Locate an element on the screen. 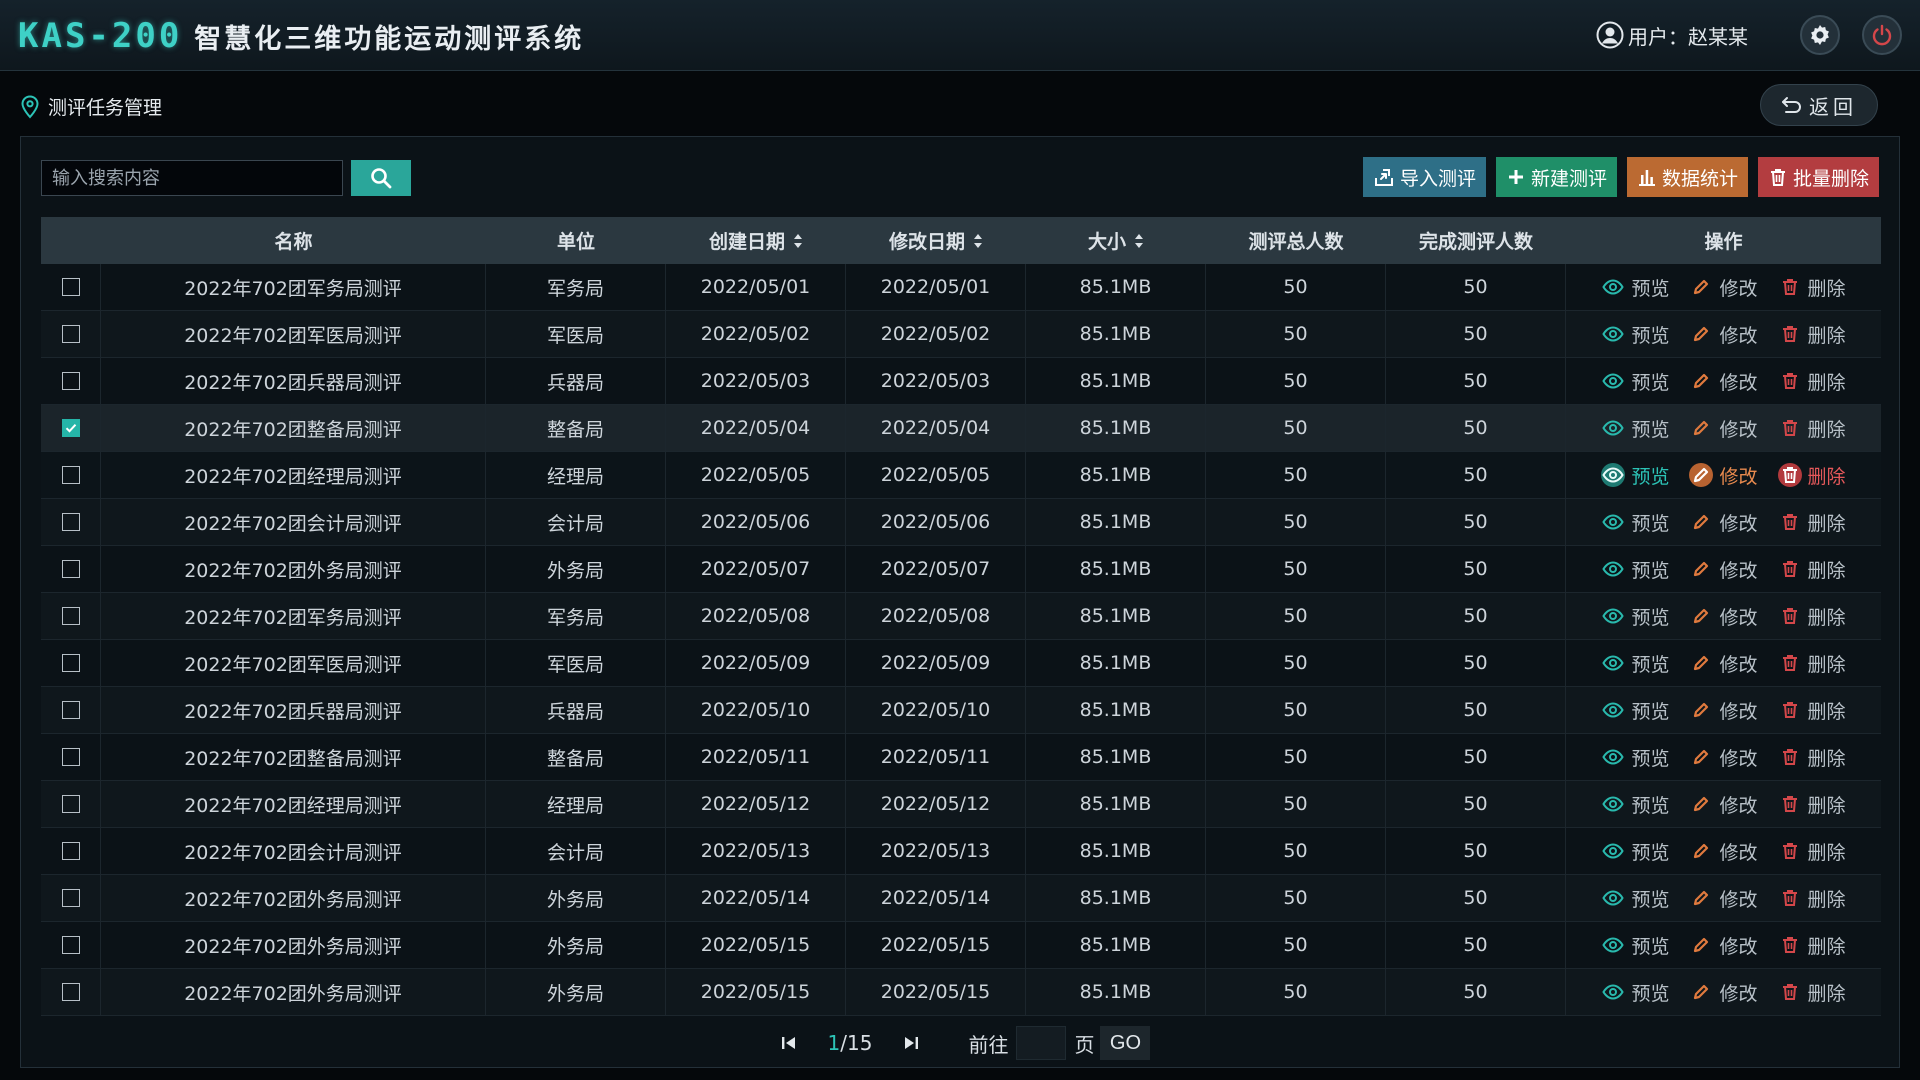 This screenshot has width=1920, height=1080. goto-page-input is located at coordinates (1041, 1043).